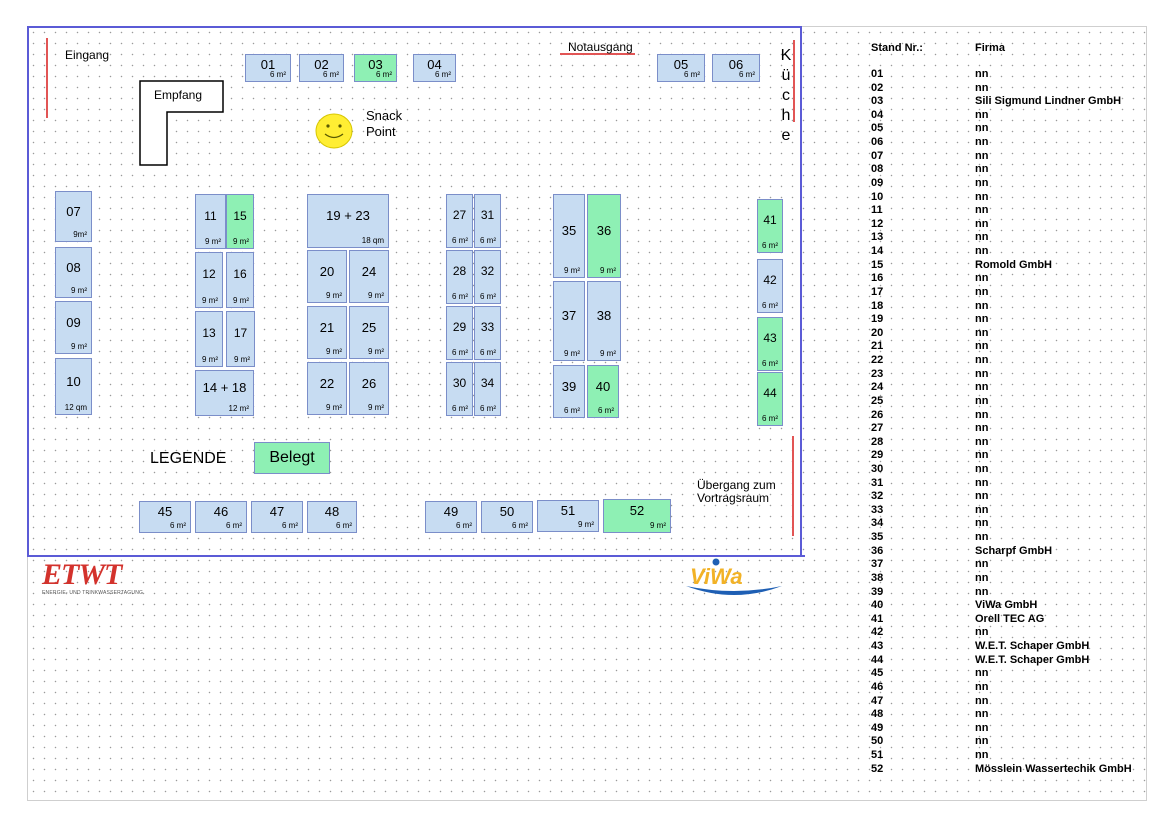  Describe the element at coordinates (369, 383) in the screenshot. I see `stand-number: 26` at that location.